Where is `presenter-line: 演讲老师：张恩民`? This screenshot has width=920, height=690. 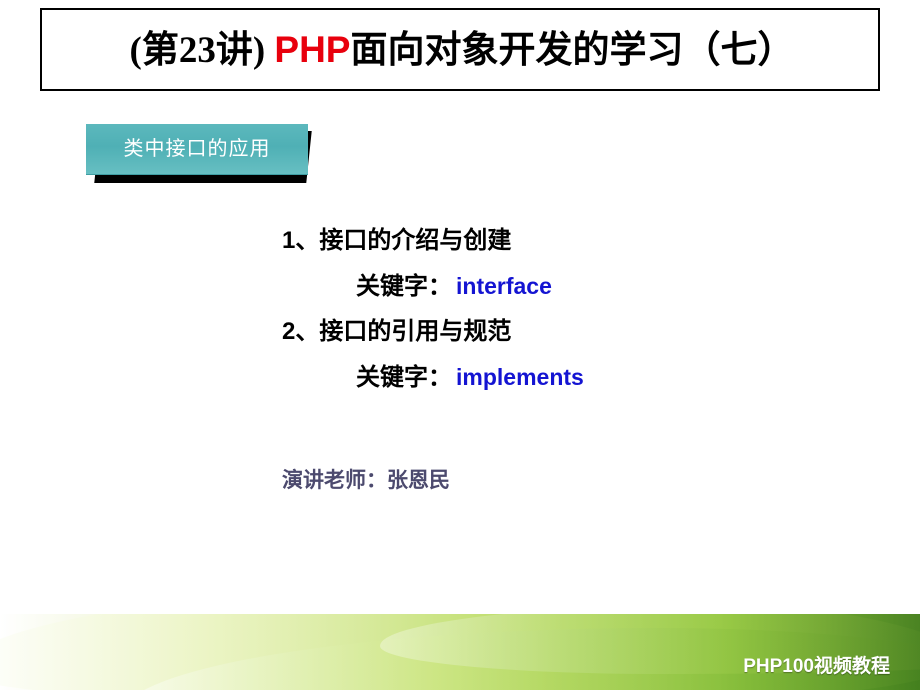
presenter-line: 演讲老师：张恩民 is located at coordinates (366, 480).